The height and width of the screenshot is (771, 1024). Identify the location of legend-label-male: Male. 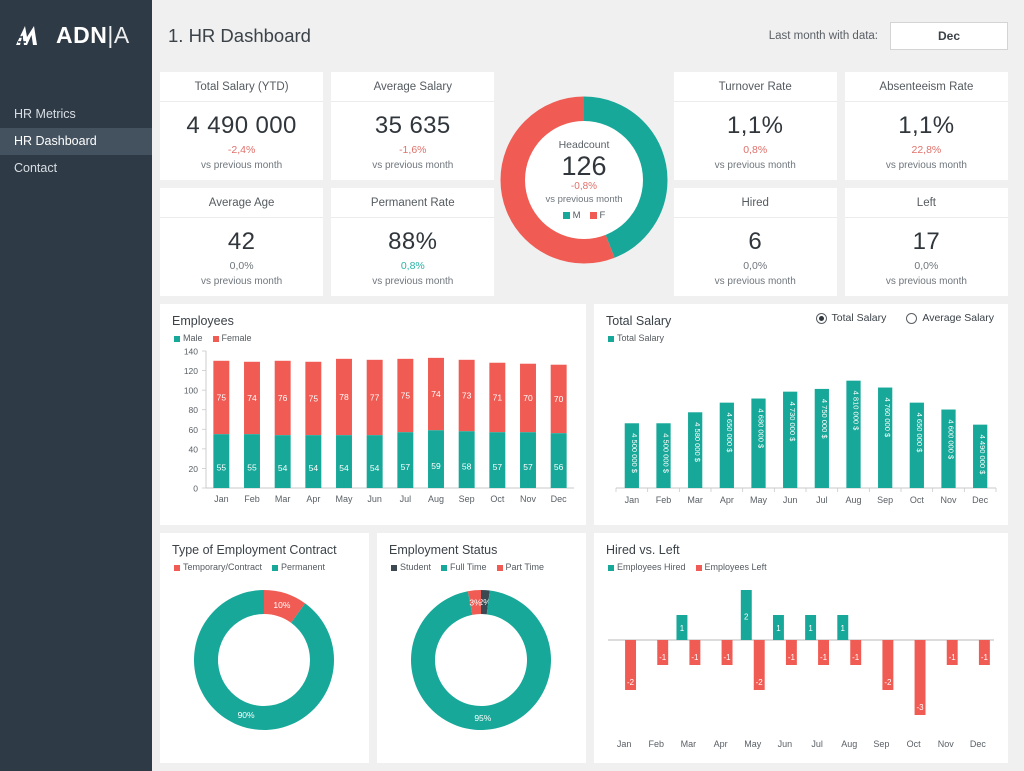
(193, 338).